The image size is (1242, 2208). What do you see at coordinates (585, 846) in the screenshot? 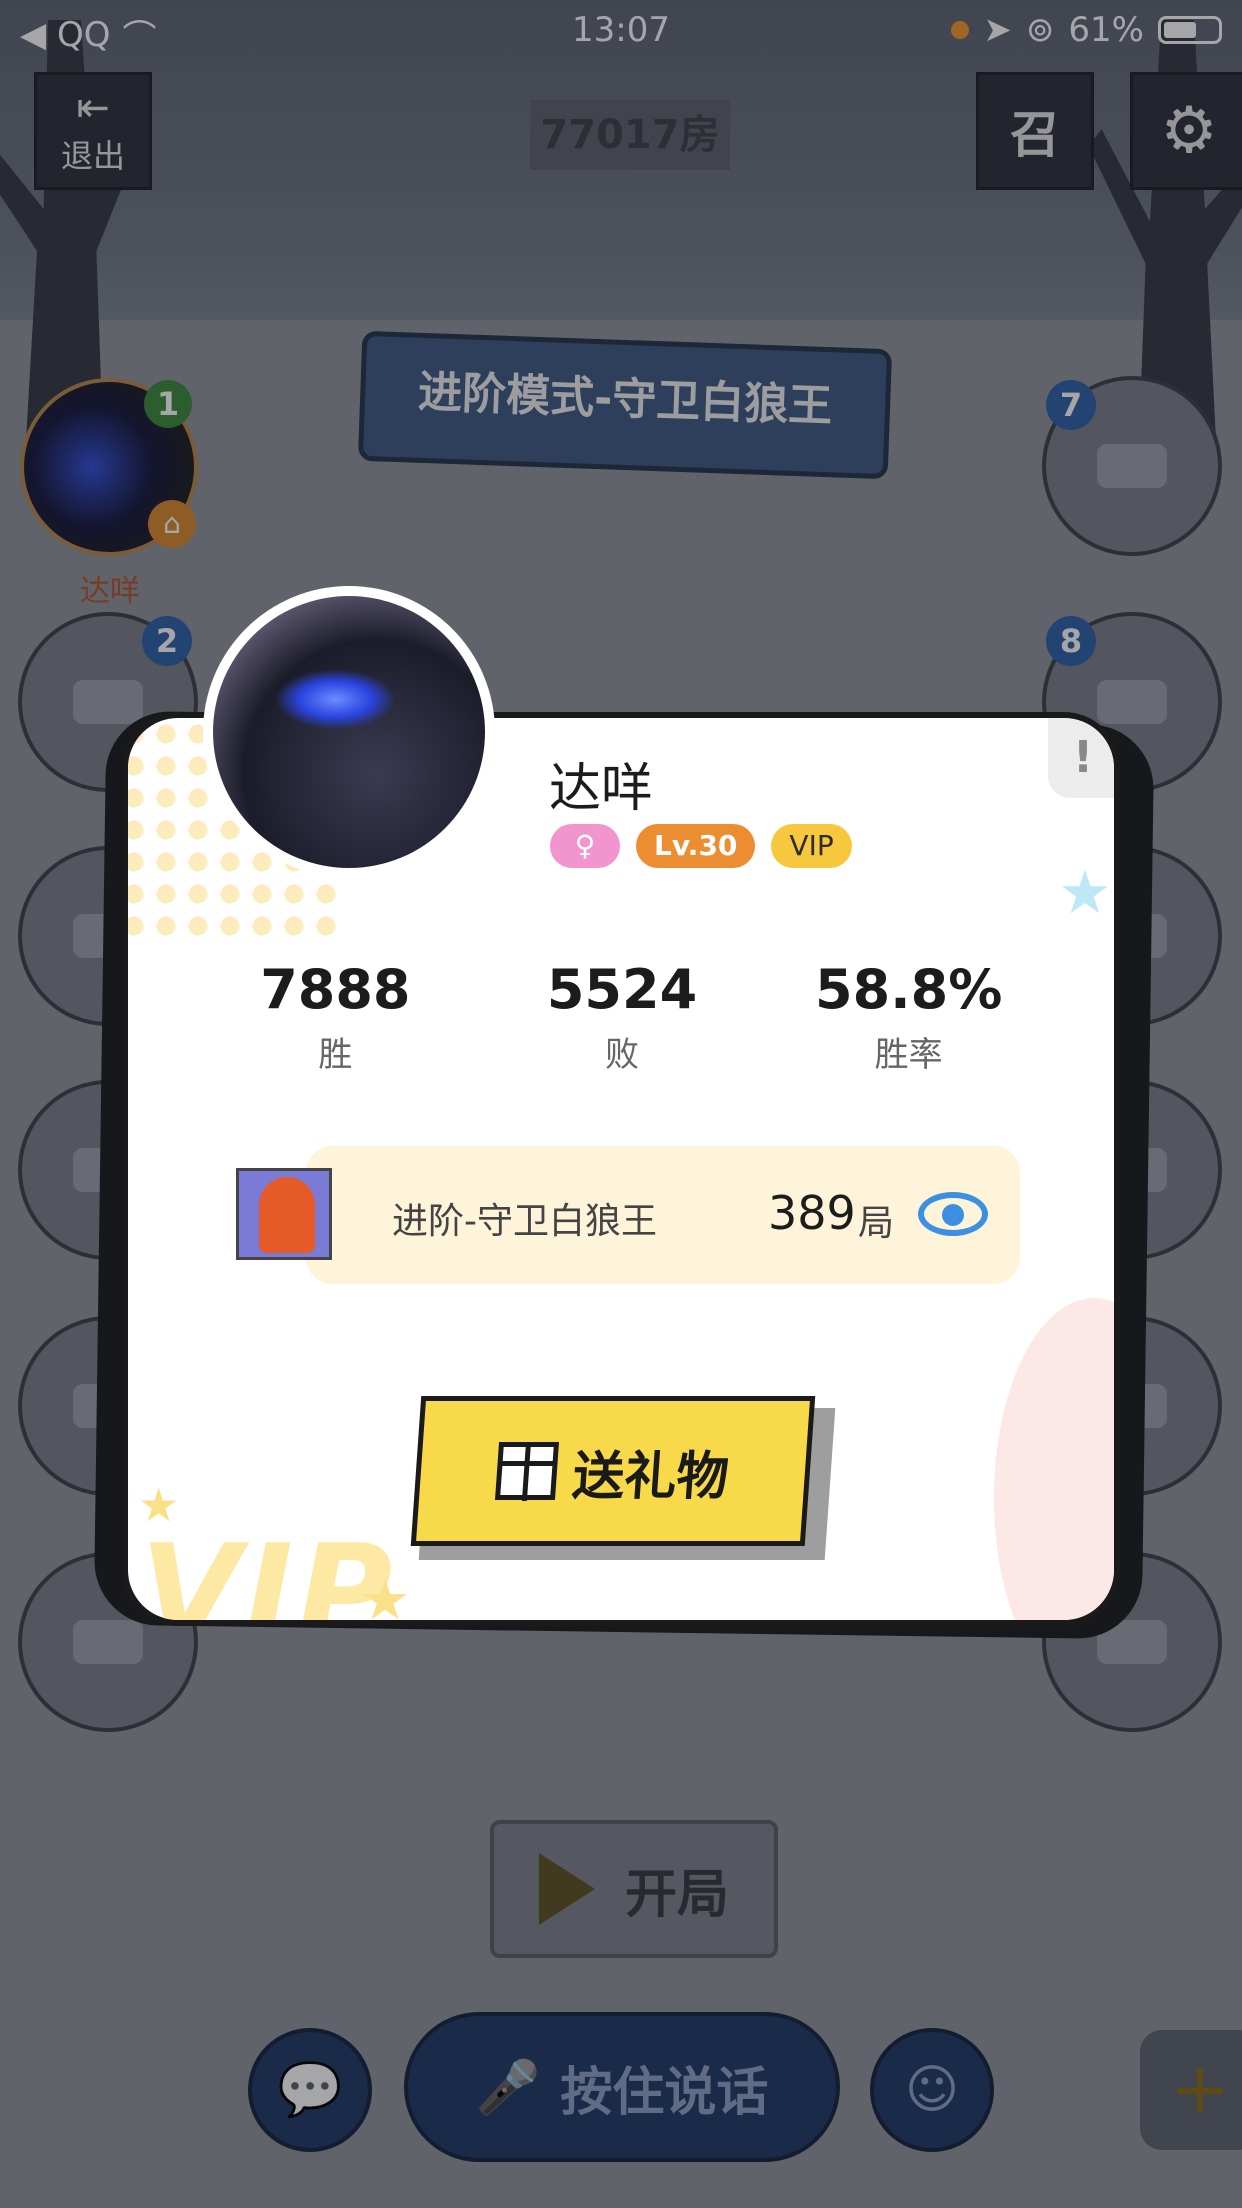
I see `gender-badge: ♀` at bounding box center [585, 846].